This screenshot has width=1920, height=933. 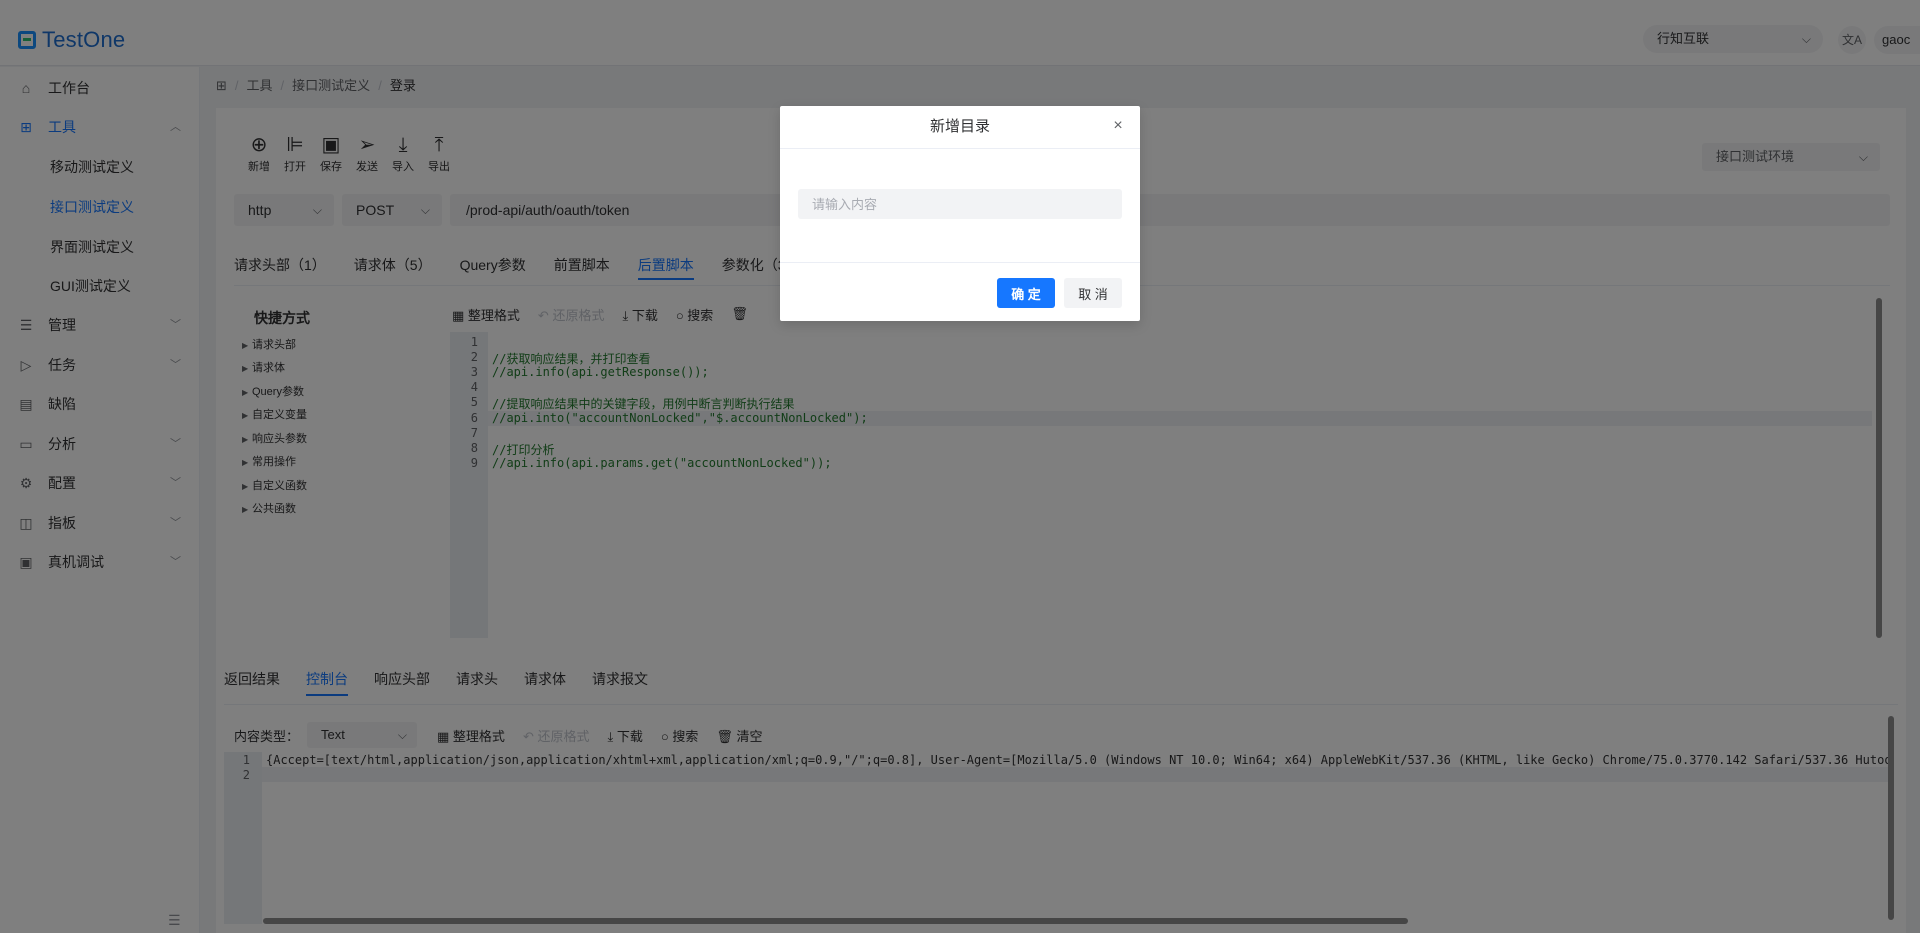 I want to click on confirm-button: 确 定, so click(x=1026, y=293).